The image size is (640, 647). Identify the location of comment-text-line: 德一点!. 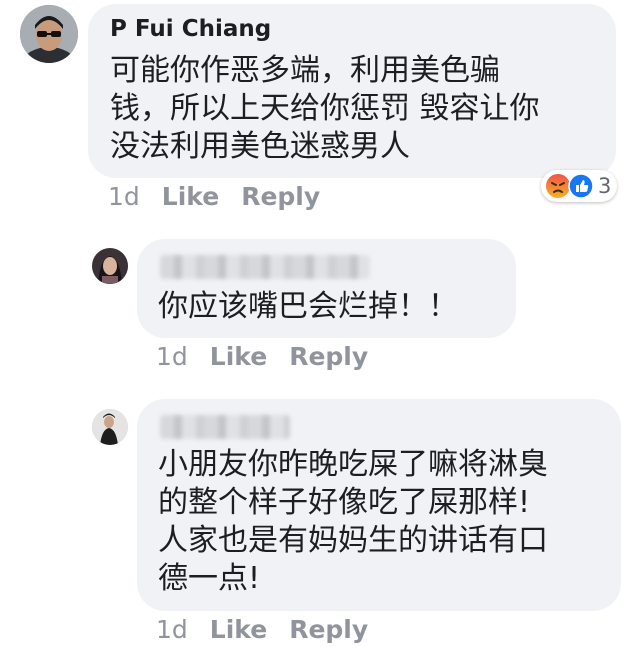
(209, 578).